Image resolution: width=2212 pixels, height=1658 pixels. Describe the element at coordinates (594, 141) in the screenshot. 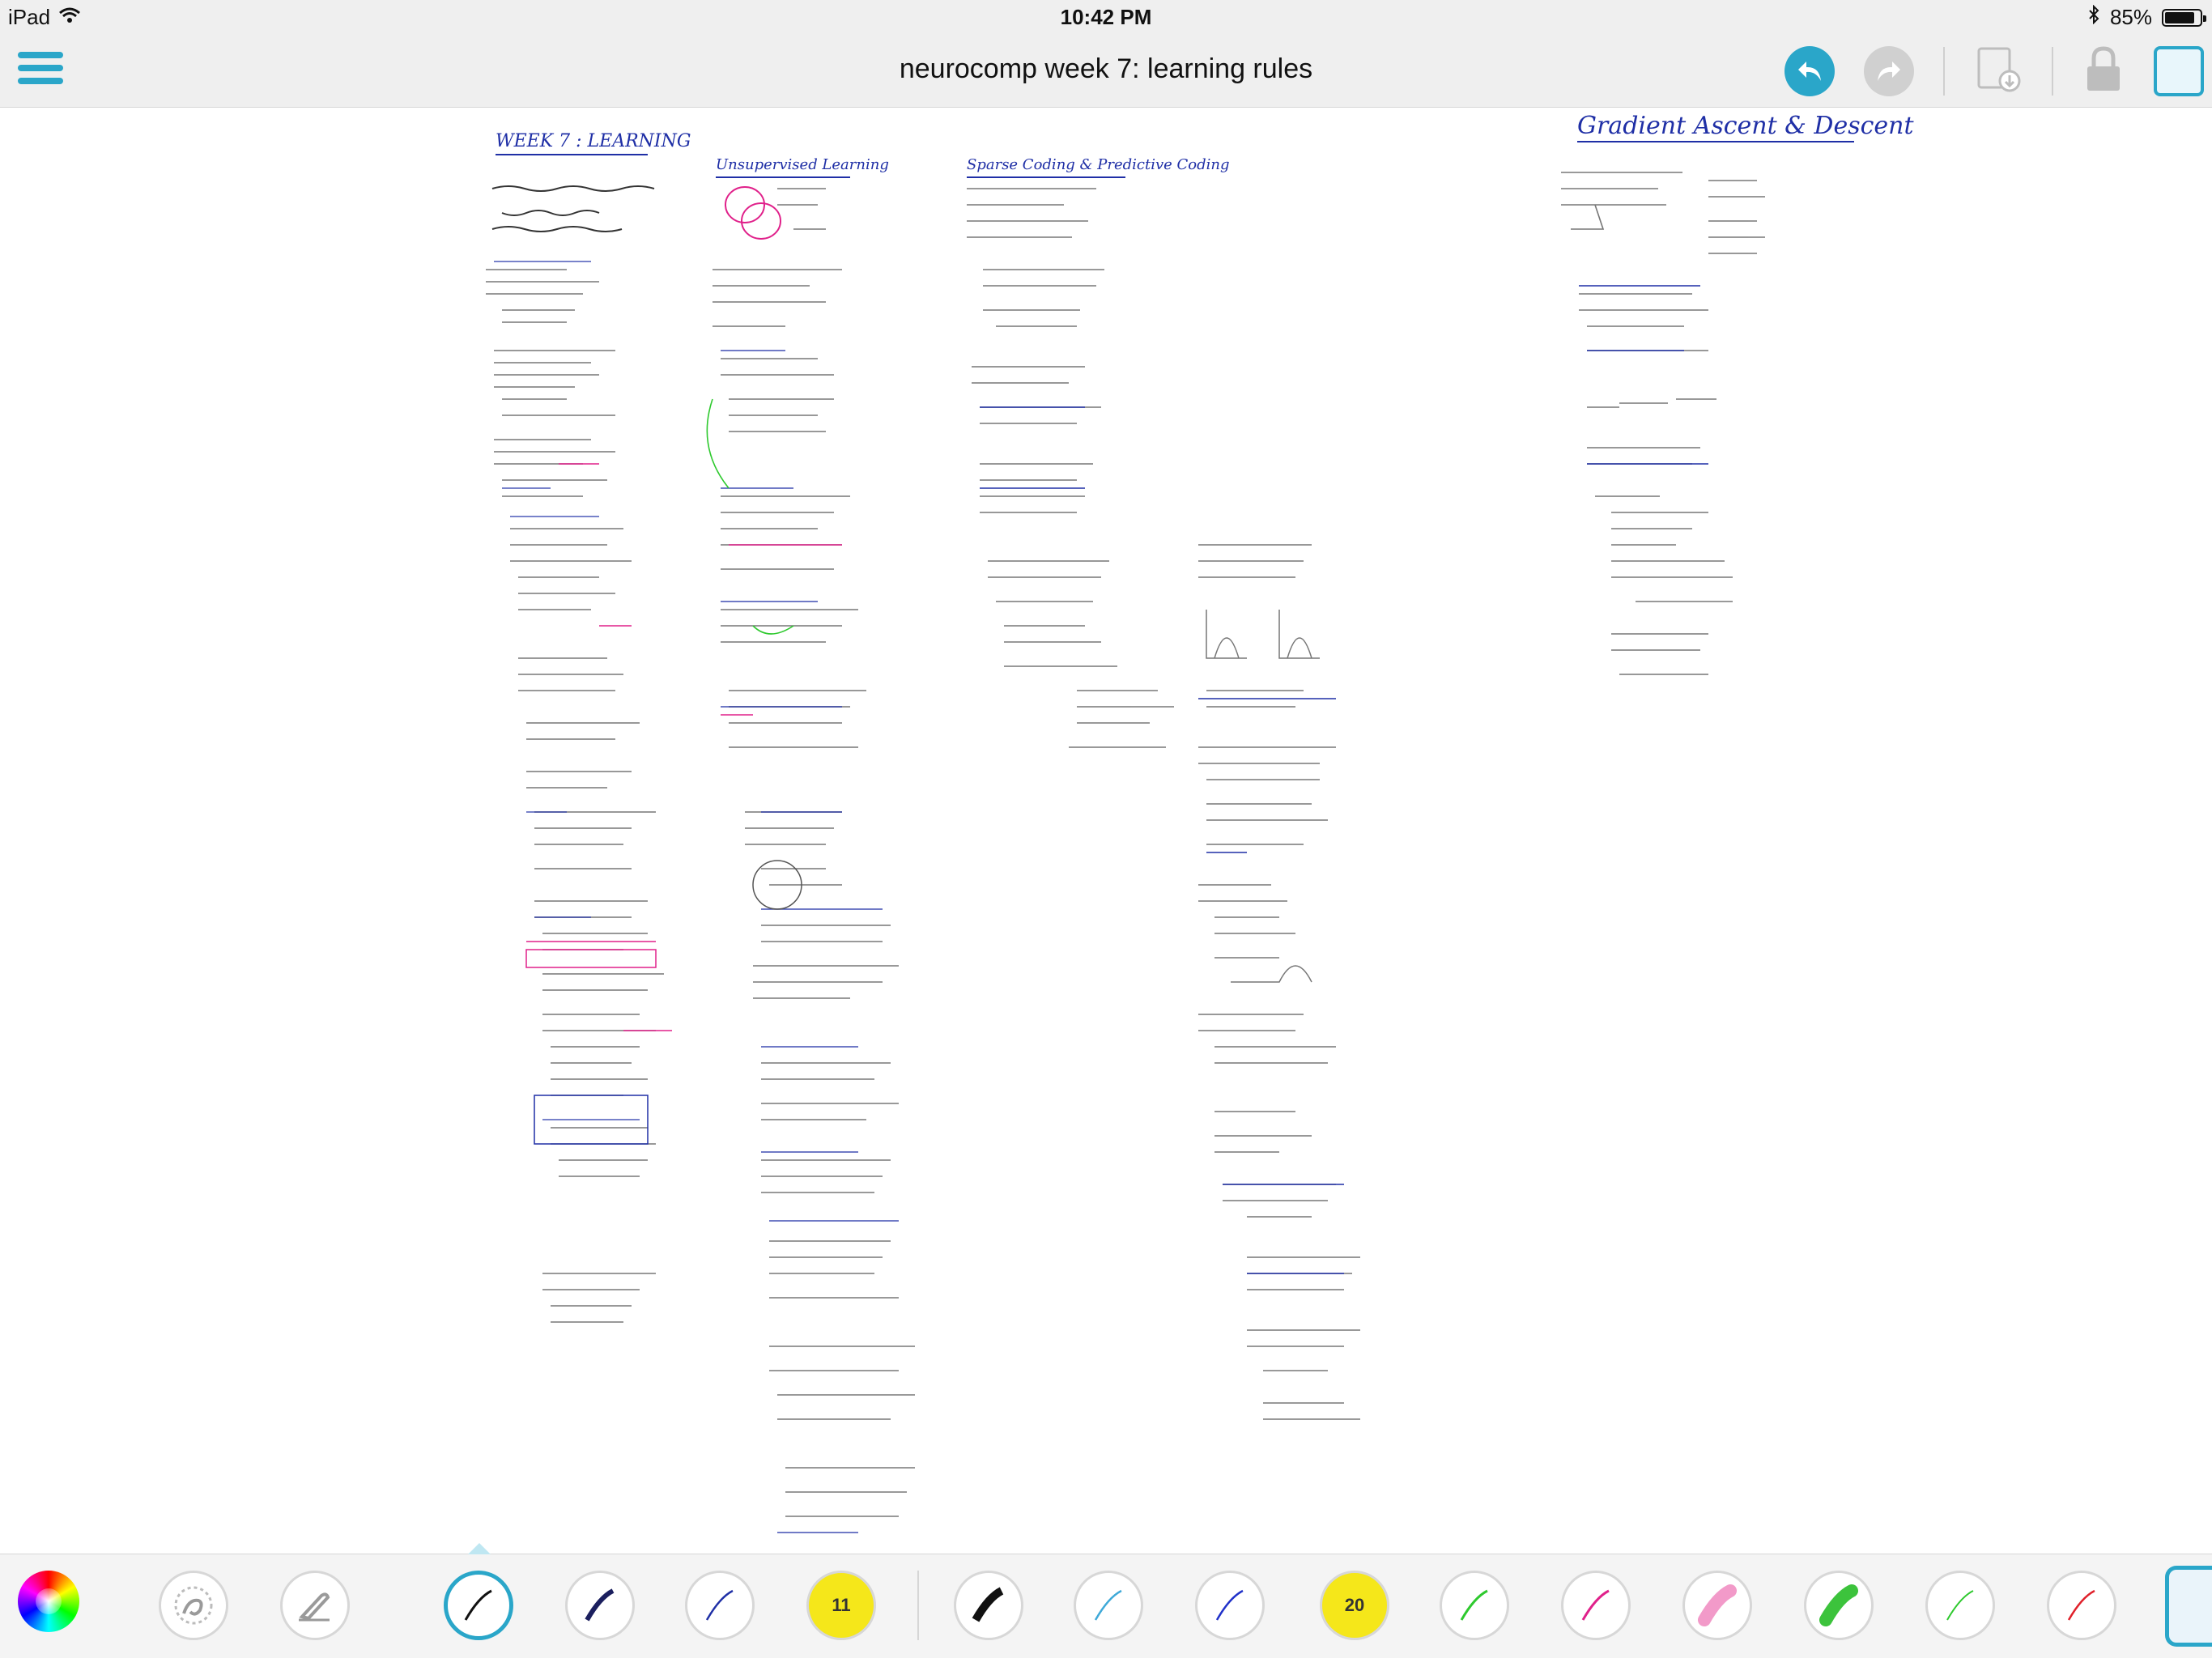

I see `section-title: WEEK 7 : LEARNING` at that location.